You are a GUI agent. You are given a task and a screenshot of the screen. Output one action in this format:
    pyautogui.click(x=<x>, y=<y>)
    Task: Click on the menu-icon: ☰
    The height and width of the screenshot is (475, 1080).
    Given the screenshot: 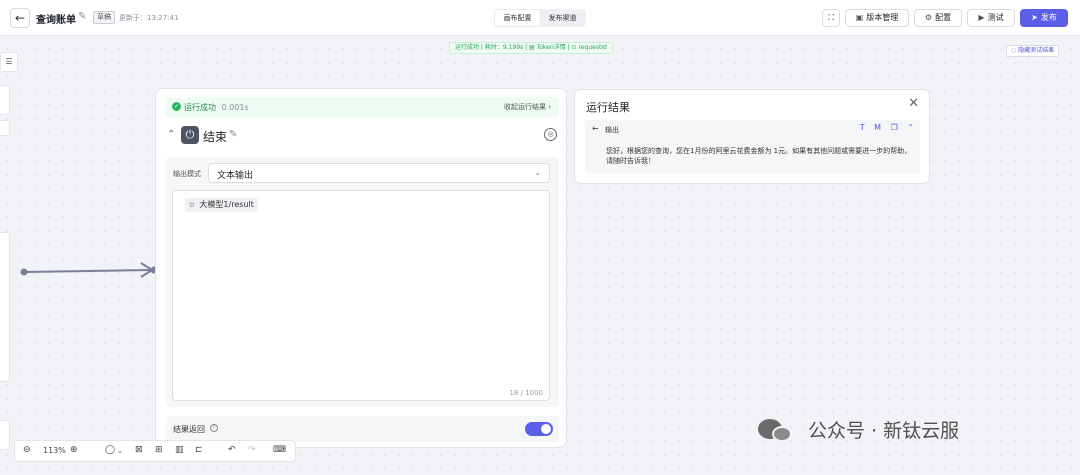 What is the action you would take?
    pyautogui.click(x=9, y=62)
    